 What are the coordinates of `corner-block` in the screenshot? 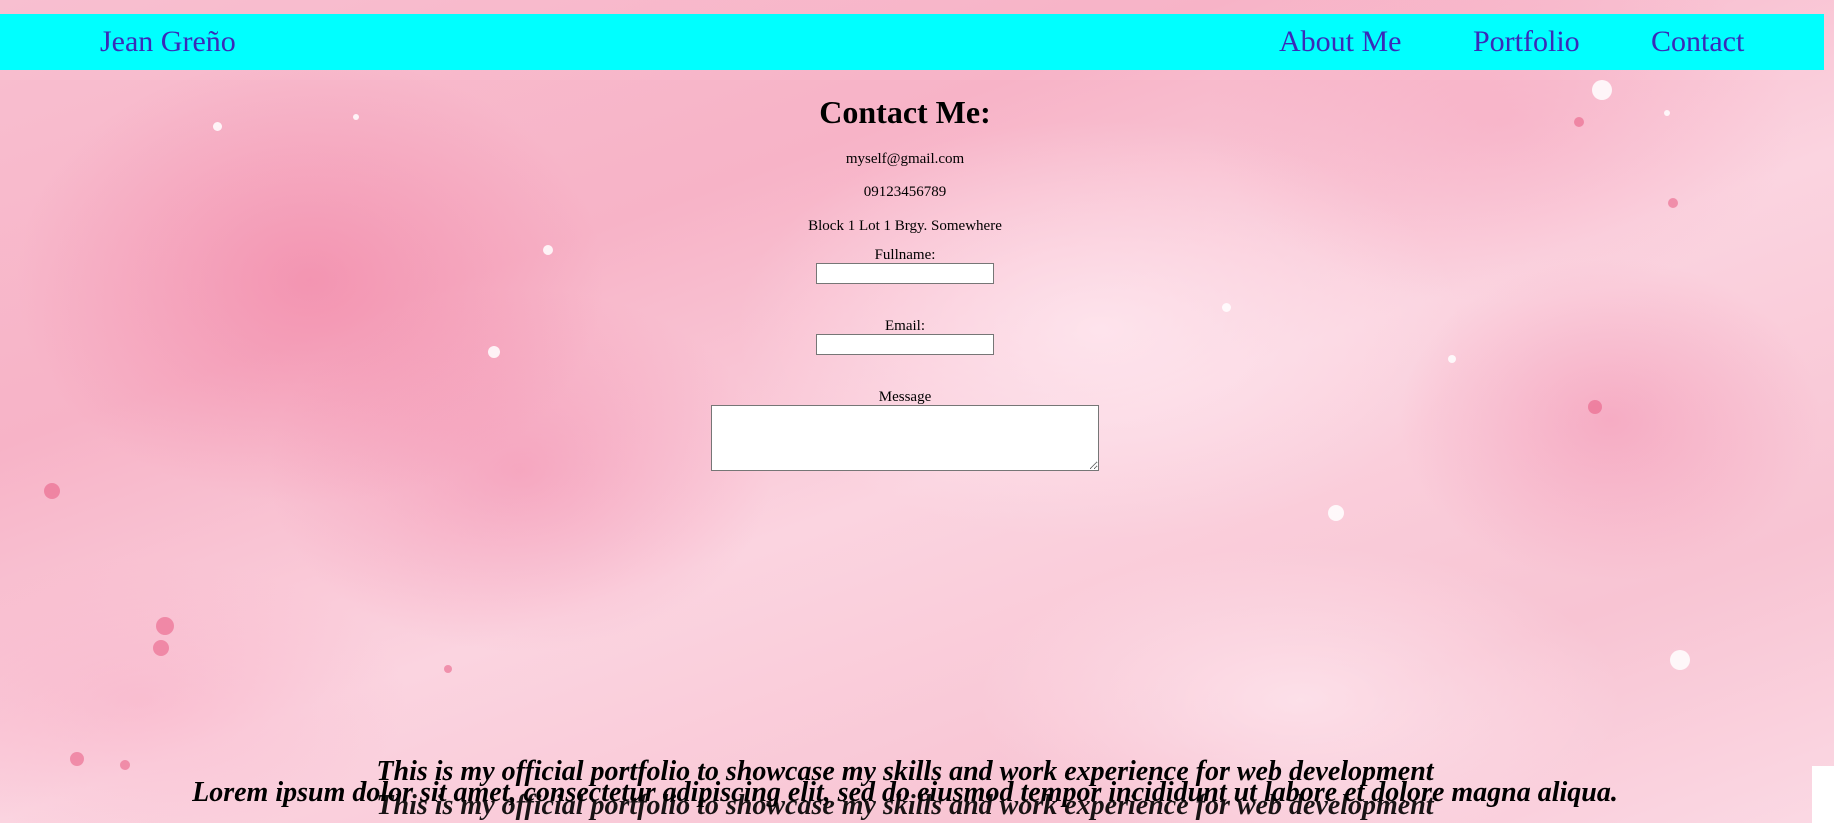 It's located at (1823, 794).